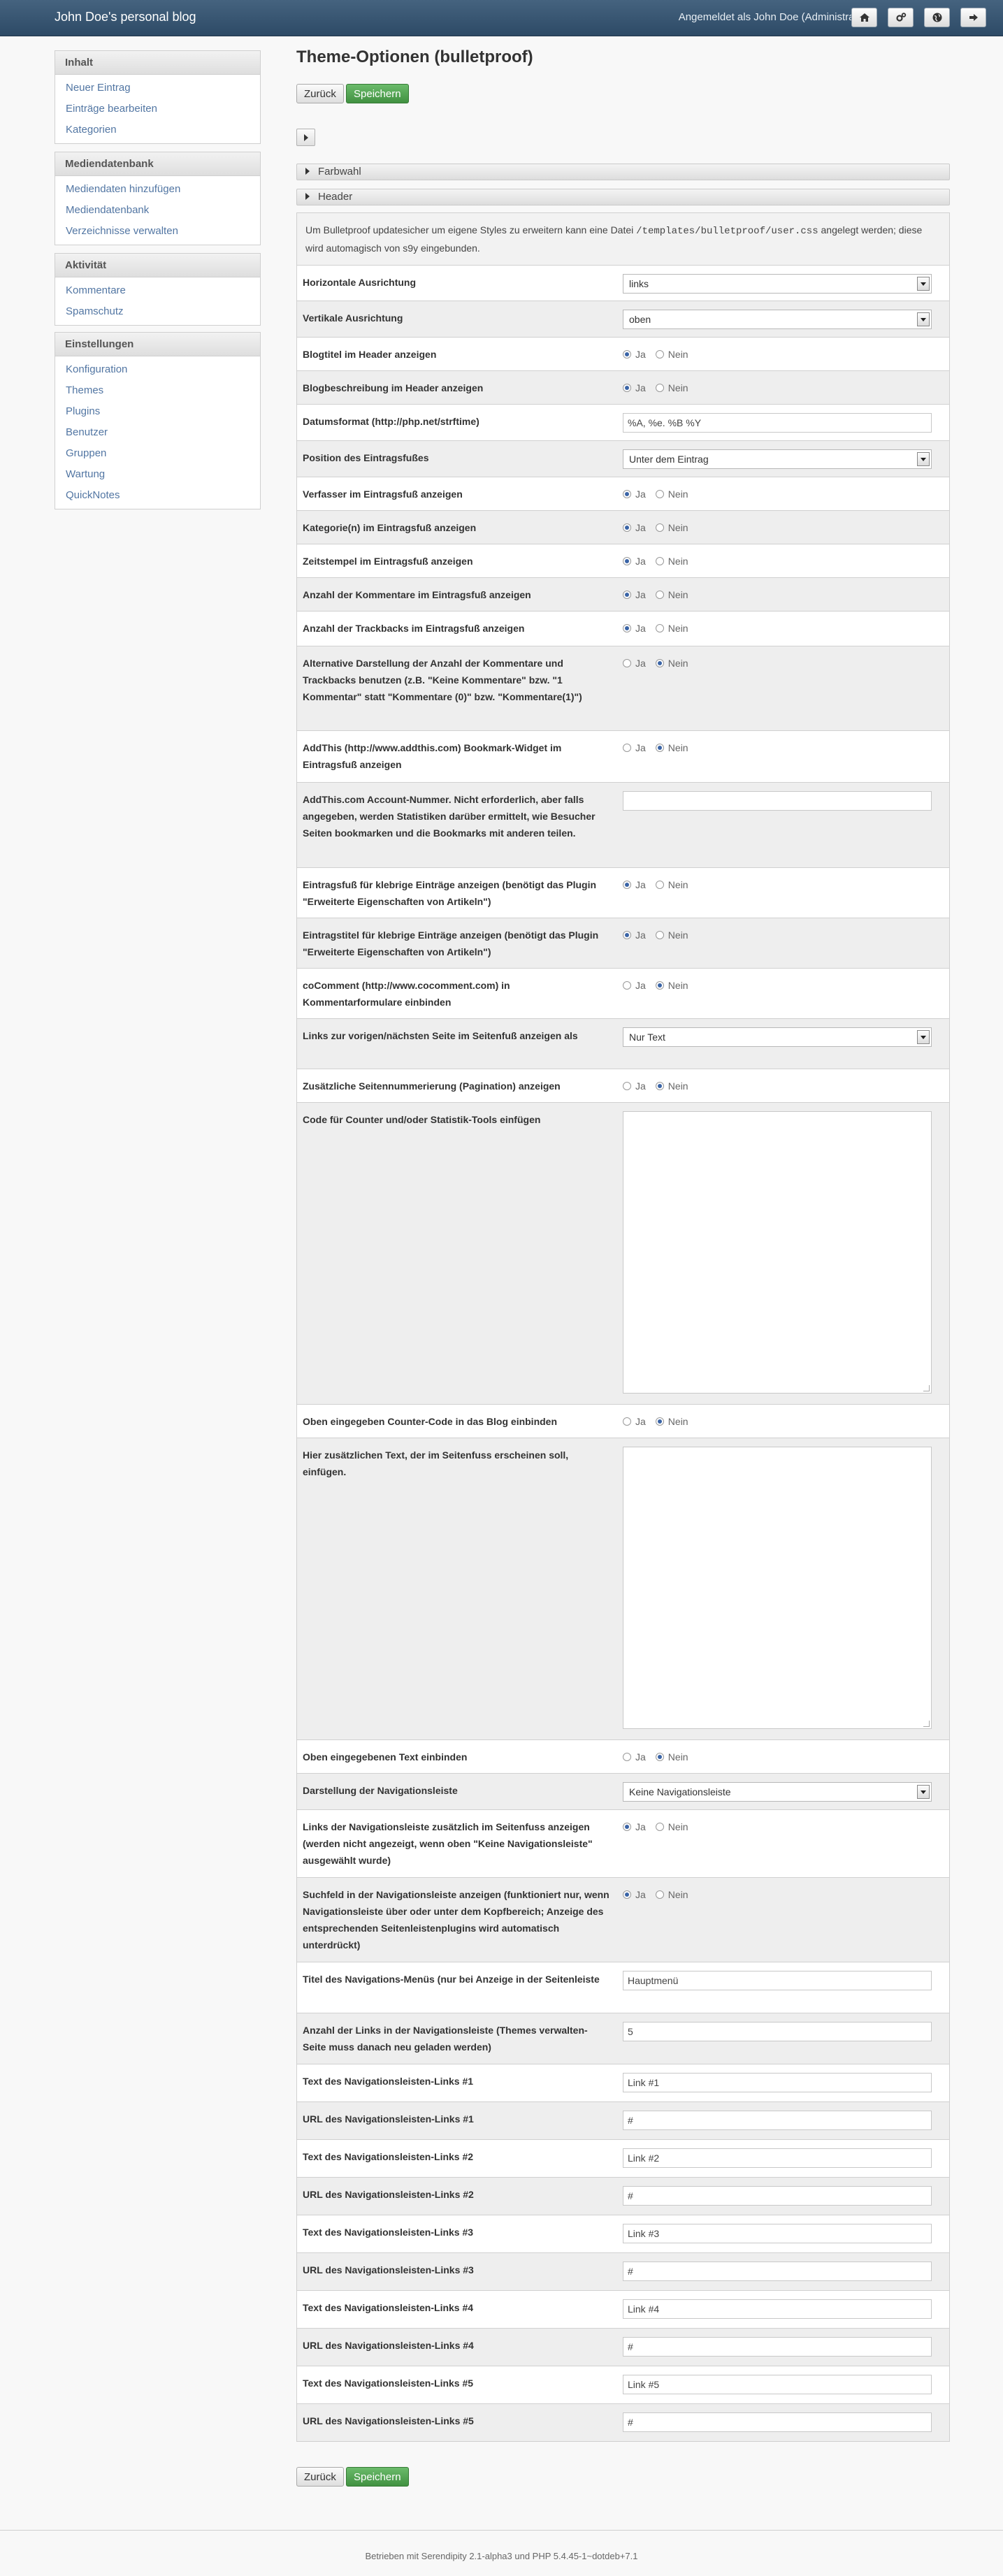 The width and height of the screenshot is (1003, 2576). What do you see at coordinates (157, 311) in the screenshot?
I see `sidebar-item-spam-protection: Spamschutz` at bounding box center [157, 311].